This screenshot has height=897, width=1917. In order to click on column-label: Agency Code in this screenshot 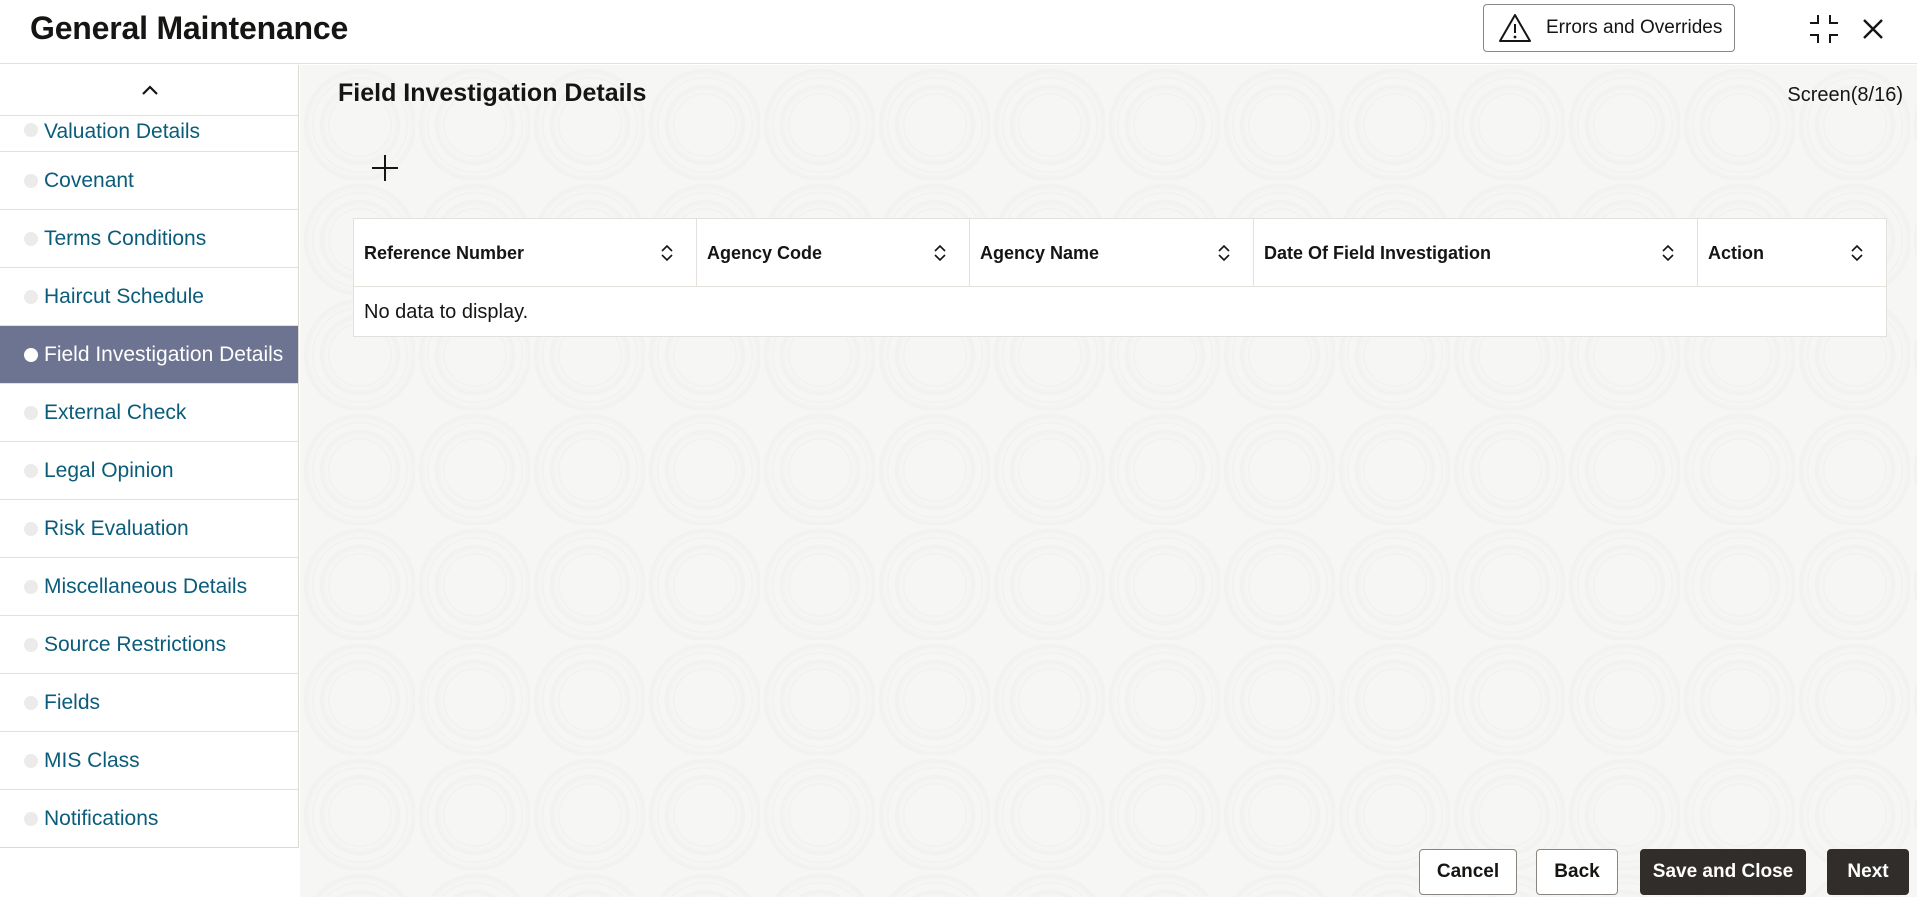, I will do `click(765, 252)`.